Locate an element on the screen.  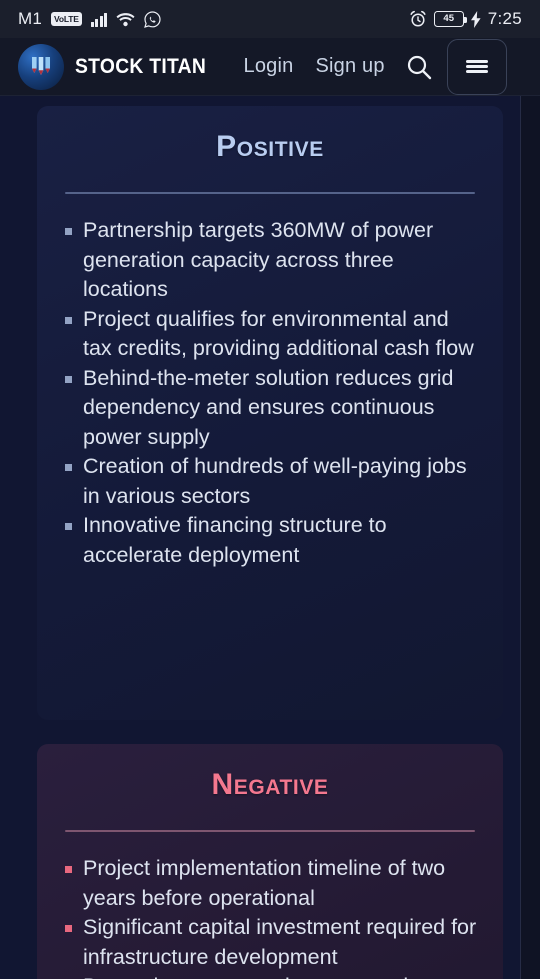
battery-indicator: 45 is located at coordinates (450, 19).